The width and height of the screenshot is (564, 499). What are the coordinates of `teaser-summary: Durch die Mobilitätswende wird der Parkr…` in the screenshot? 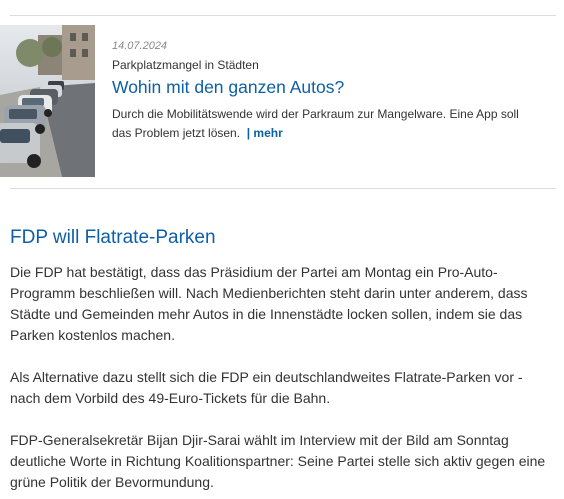 It's located at (322, 124).